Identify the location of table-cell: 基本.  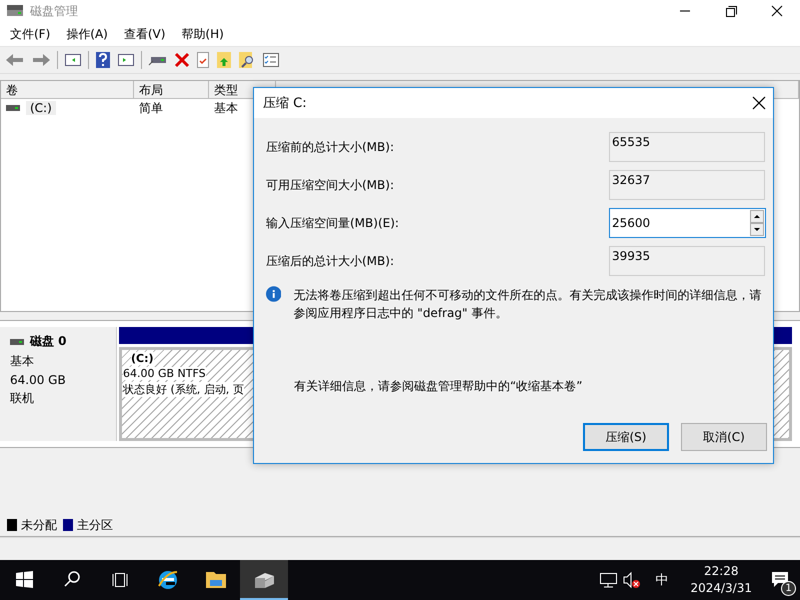
(226, 108).